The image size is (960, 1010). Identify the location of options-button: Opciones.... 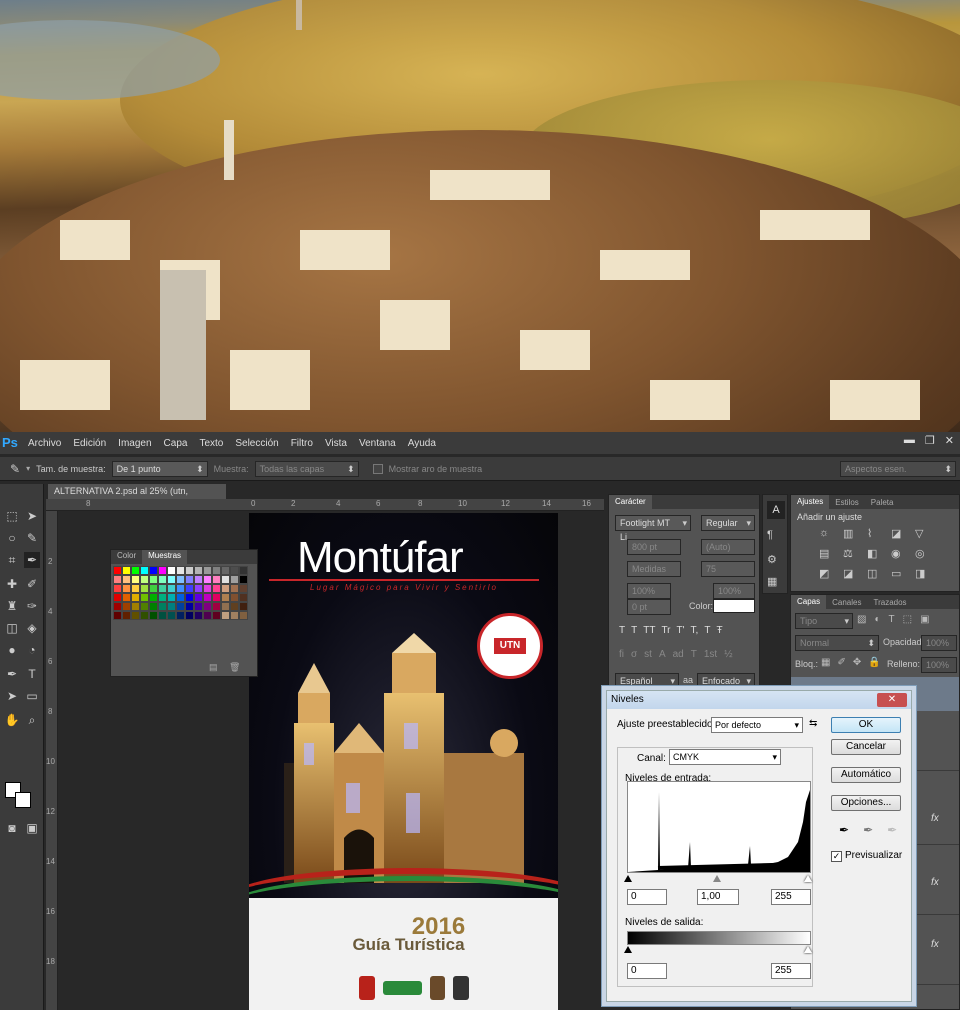
(866, 803).